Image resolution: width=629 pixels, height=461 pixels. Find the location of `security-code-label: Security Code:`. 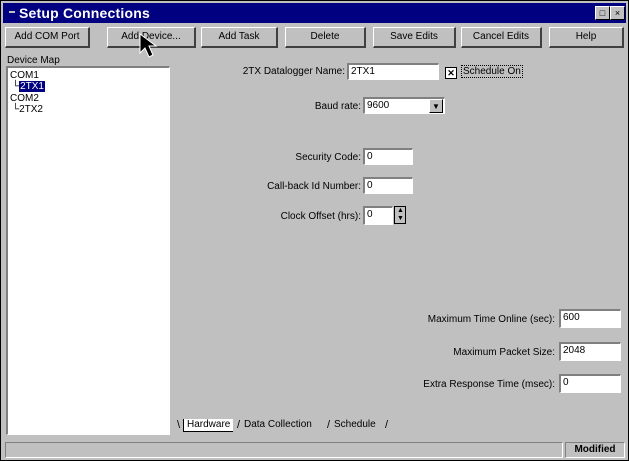

security-code-label: Security Code: is located at coordinates (328, 157).